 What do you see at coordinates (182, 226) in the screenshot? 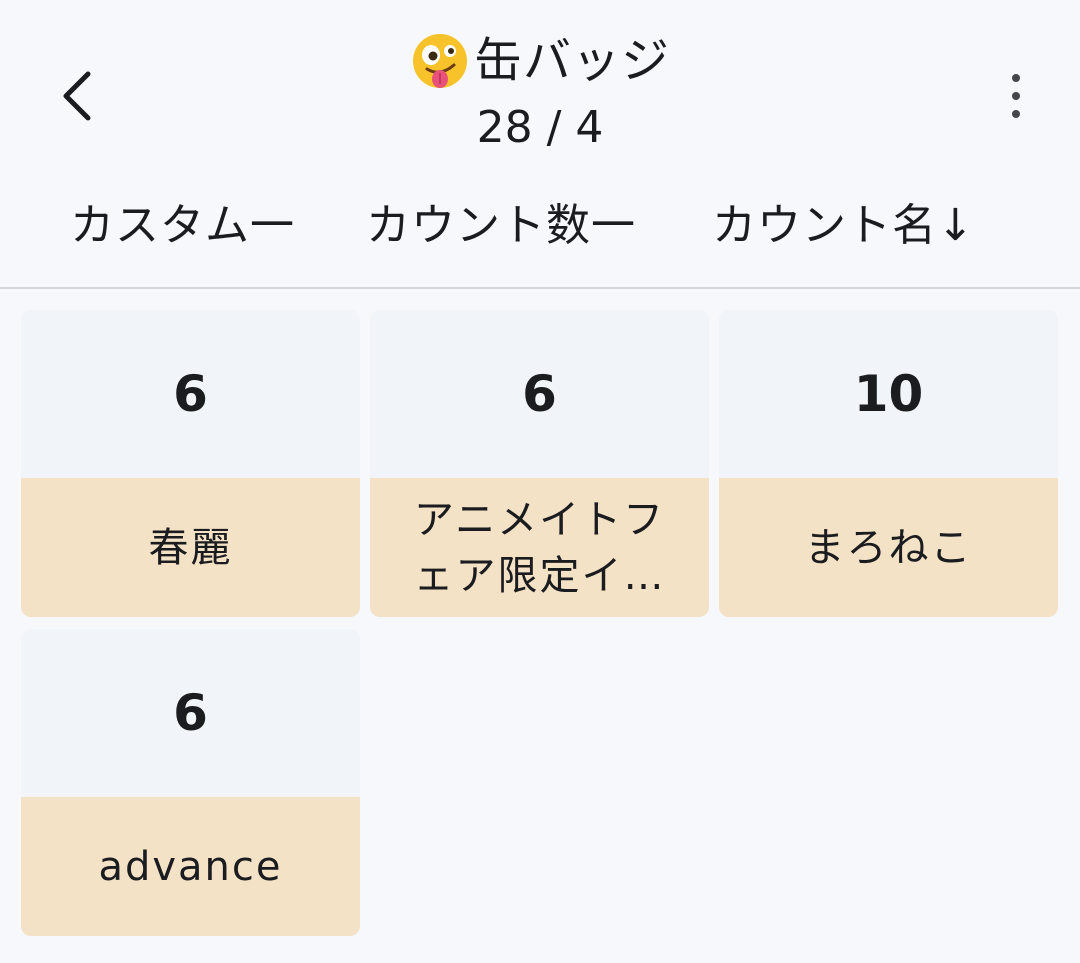
I see `sort-custom-button: カスタム一` at bounding box center [182, 226].